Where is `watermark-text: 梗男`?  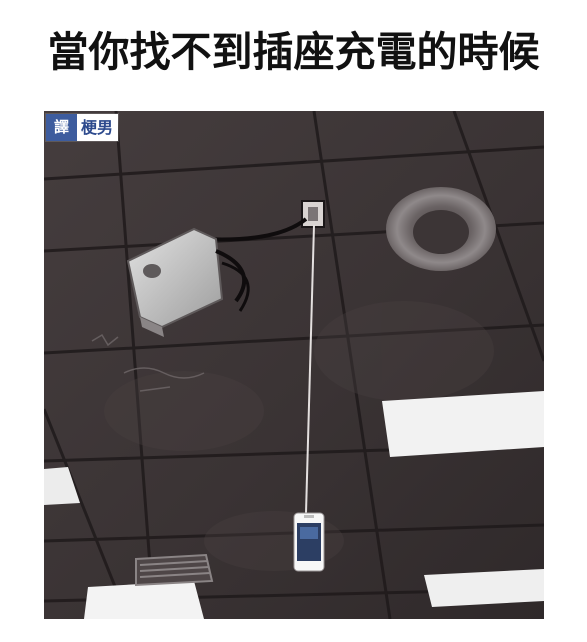 watermark-text: 梗男 is located at coordinates (98, 127).